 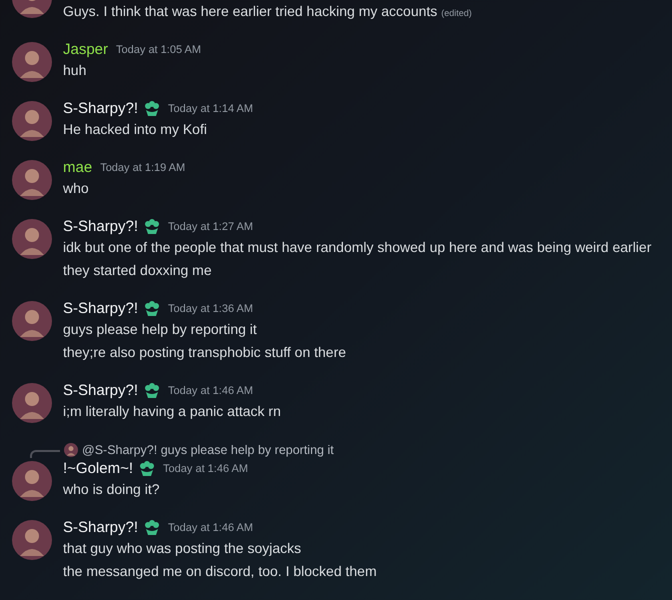 I want to click on edited-label: (edited), so click(x=456, y=13).